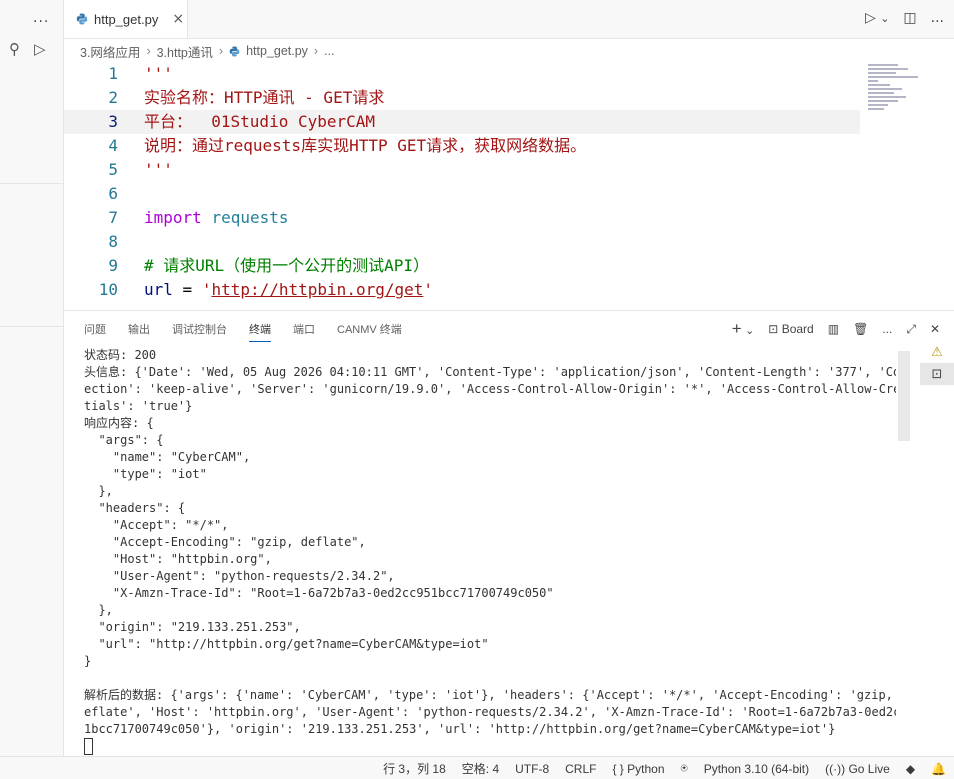  Describe the element at coordinates (173, 217) in the screenshot. I see `keyword-import: import` at that location.